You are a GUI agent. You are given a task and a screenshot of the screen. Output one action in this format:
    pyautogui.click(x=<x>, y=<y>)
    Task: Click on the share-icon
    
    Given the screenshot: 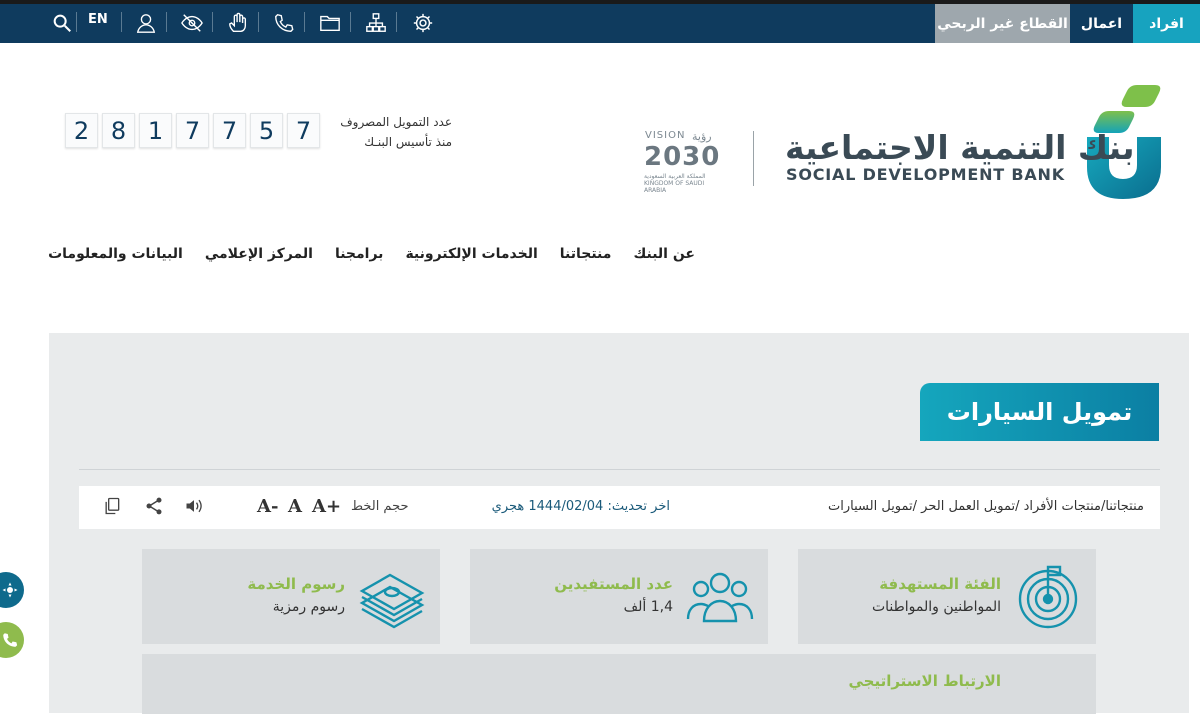 What is the action you would take?
    pyautogui.click(x=154, y=506)
    